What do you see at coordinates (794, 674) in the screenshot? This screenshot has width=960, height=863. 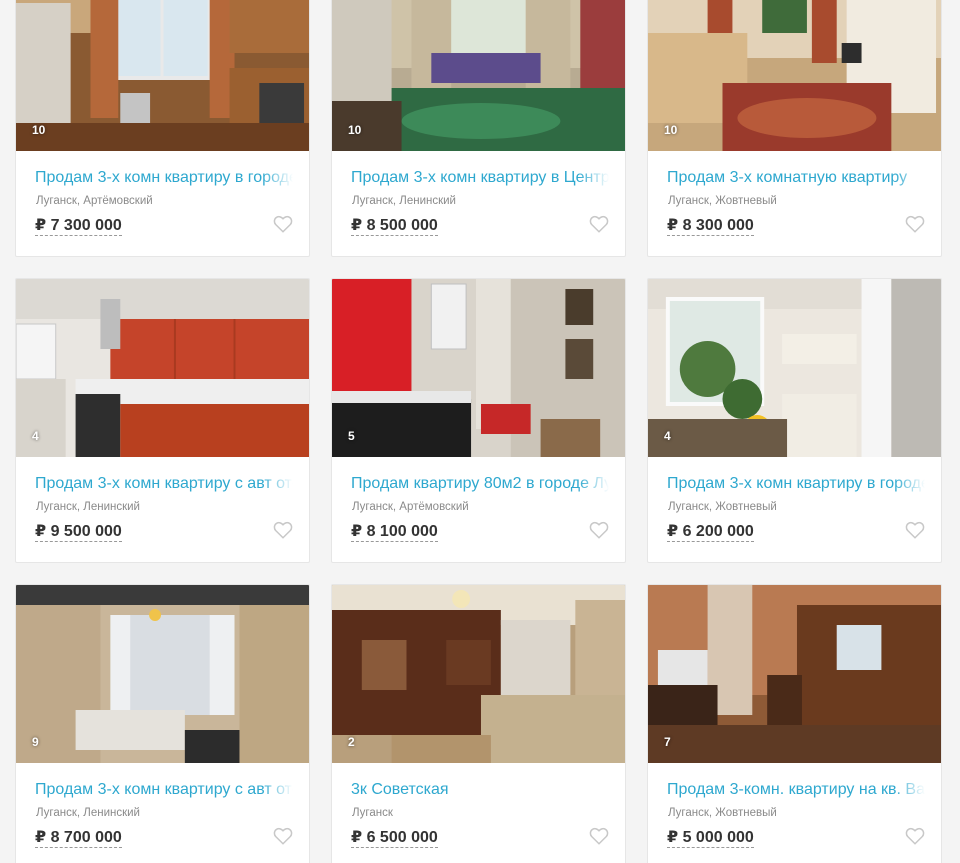 I see `listing-photo: 7` at bounding box center [794, 674].